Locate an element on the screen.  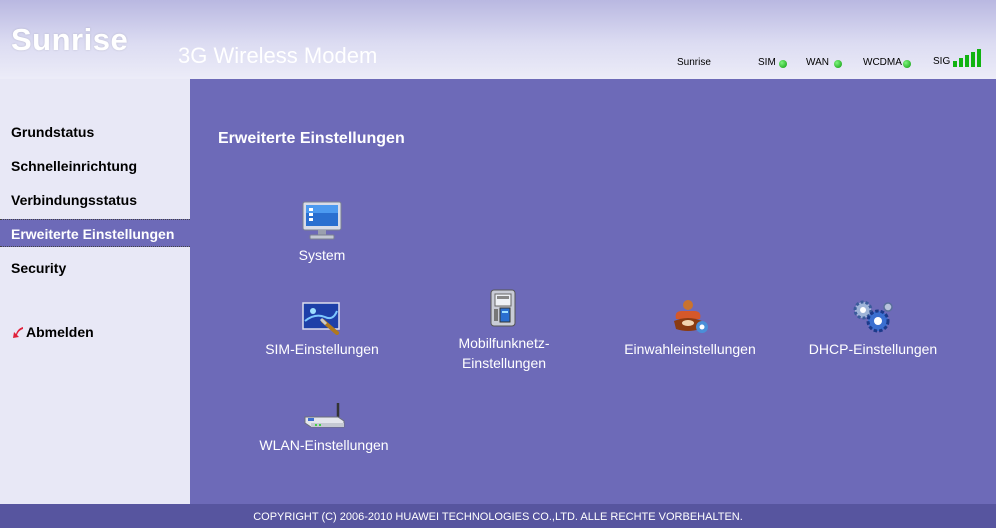
sim-led-icon is located at coordinates (782, 63).